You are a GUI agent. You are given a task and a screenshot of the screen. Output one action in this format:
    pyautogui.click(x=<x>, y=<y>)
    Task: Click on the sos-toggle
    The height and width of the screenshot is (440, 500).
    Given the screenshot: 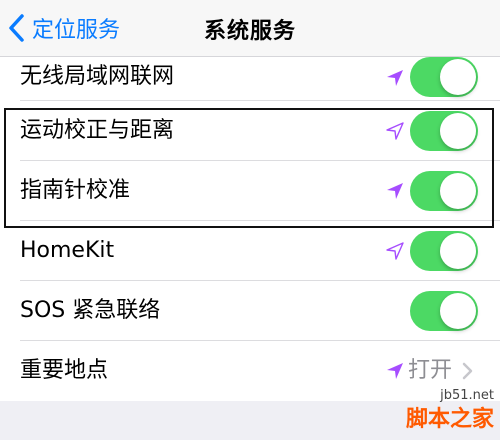 What is the action you would take?
    pyautogui.click(x=444, y=311)
    